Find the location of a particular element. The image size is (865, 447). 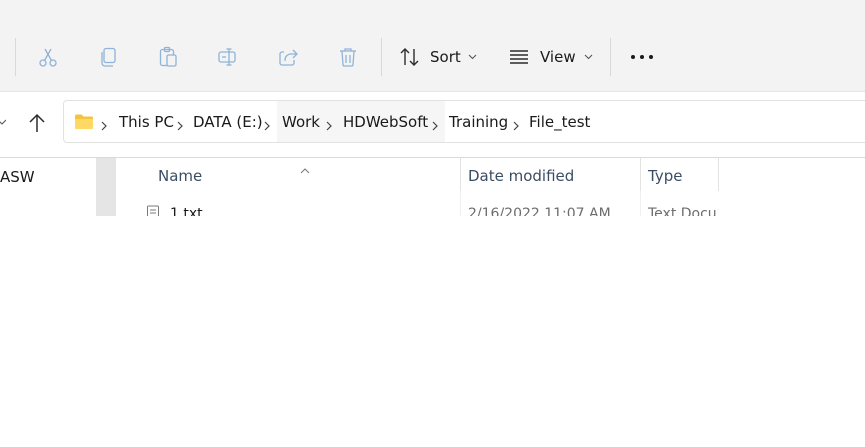

arrow-up-icon is located at coordinates (37, 123).